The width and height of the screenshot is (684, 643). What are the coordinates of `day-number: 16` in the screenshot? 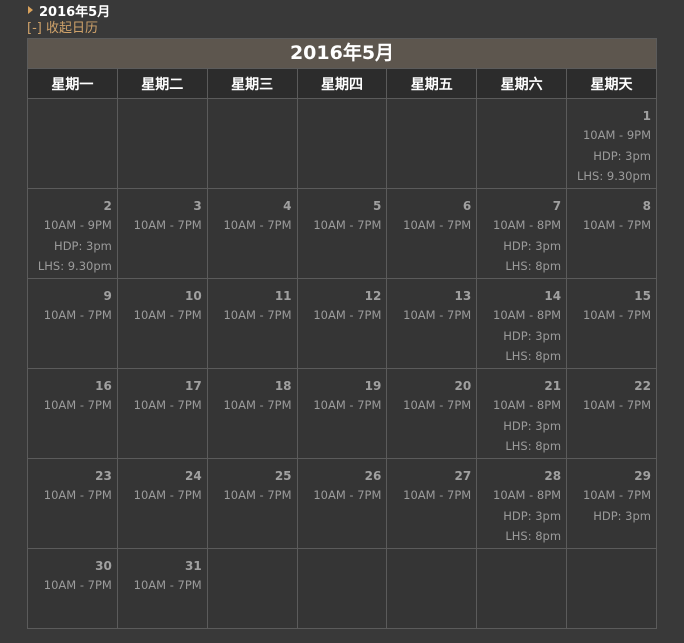 It's located at (103, 386).